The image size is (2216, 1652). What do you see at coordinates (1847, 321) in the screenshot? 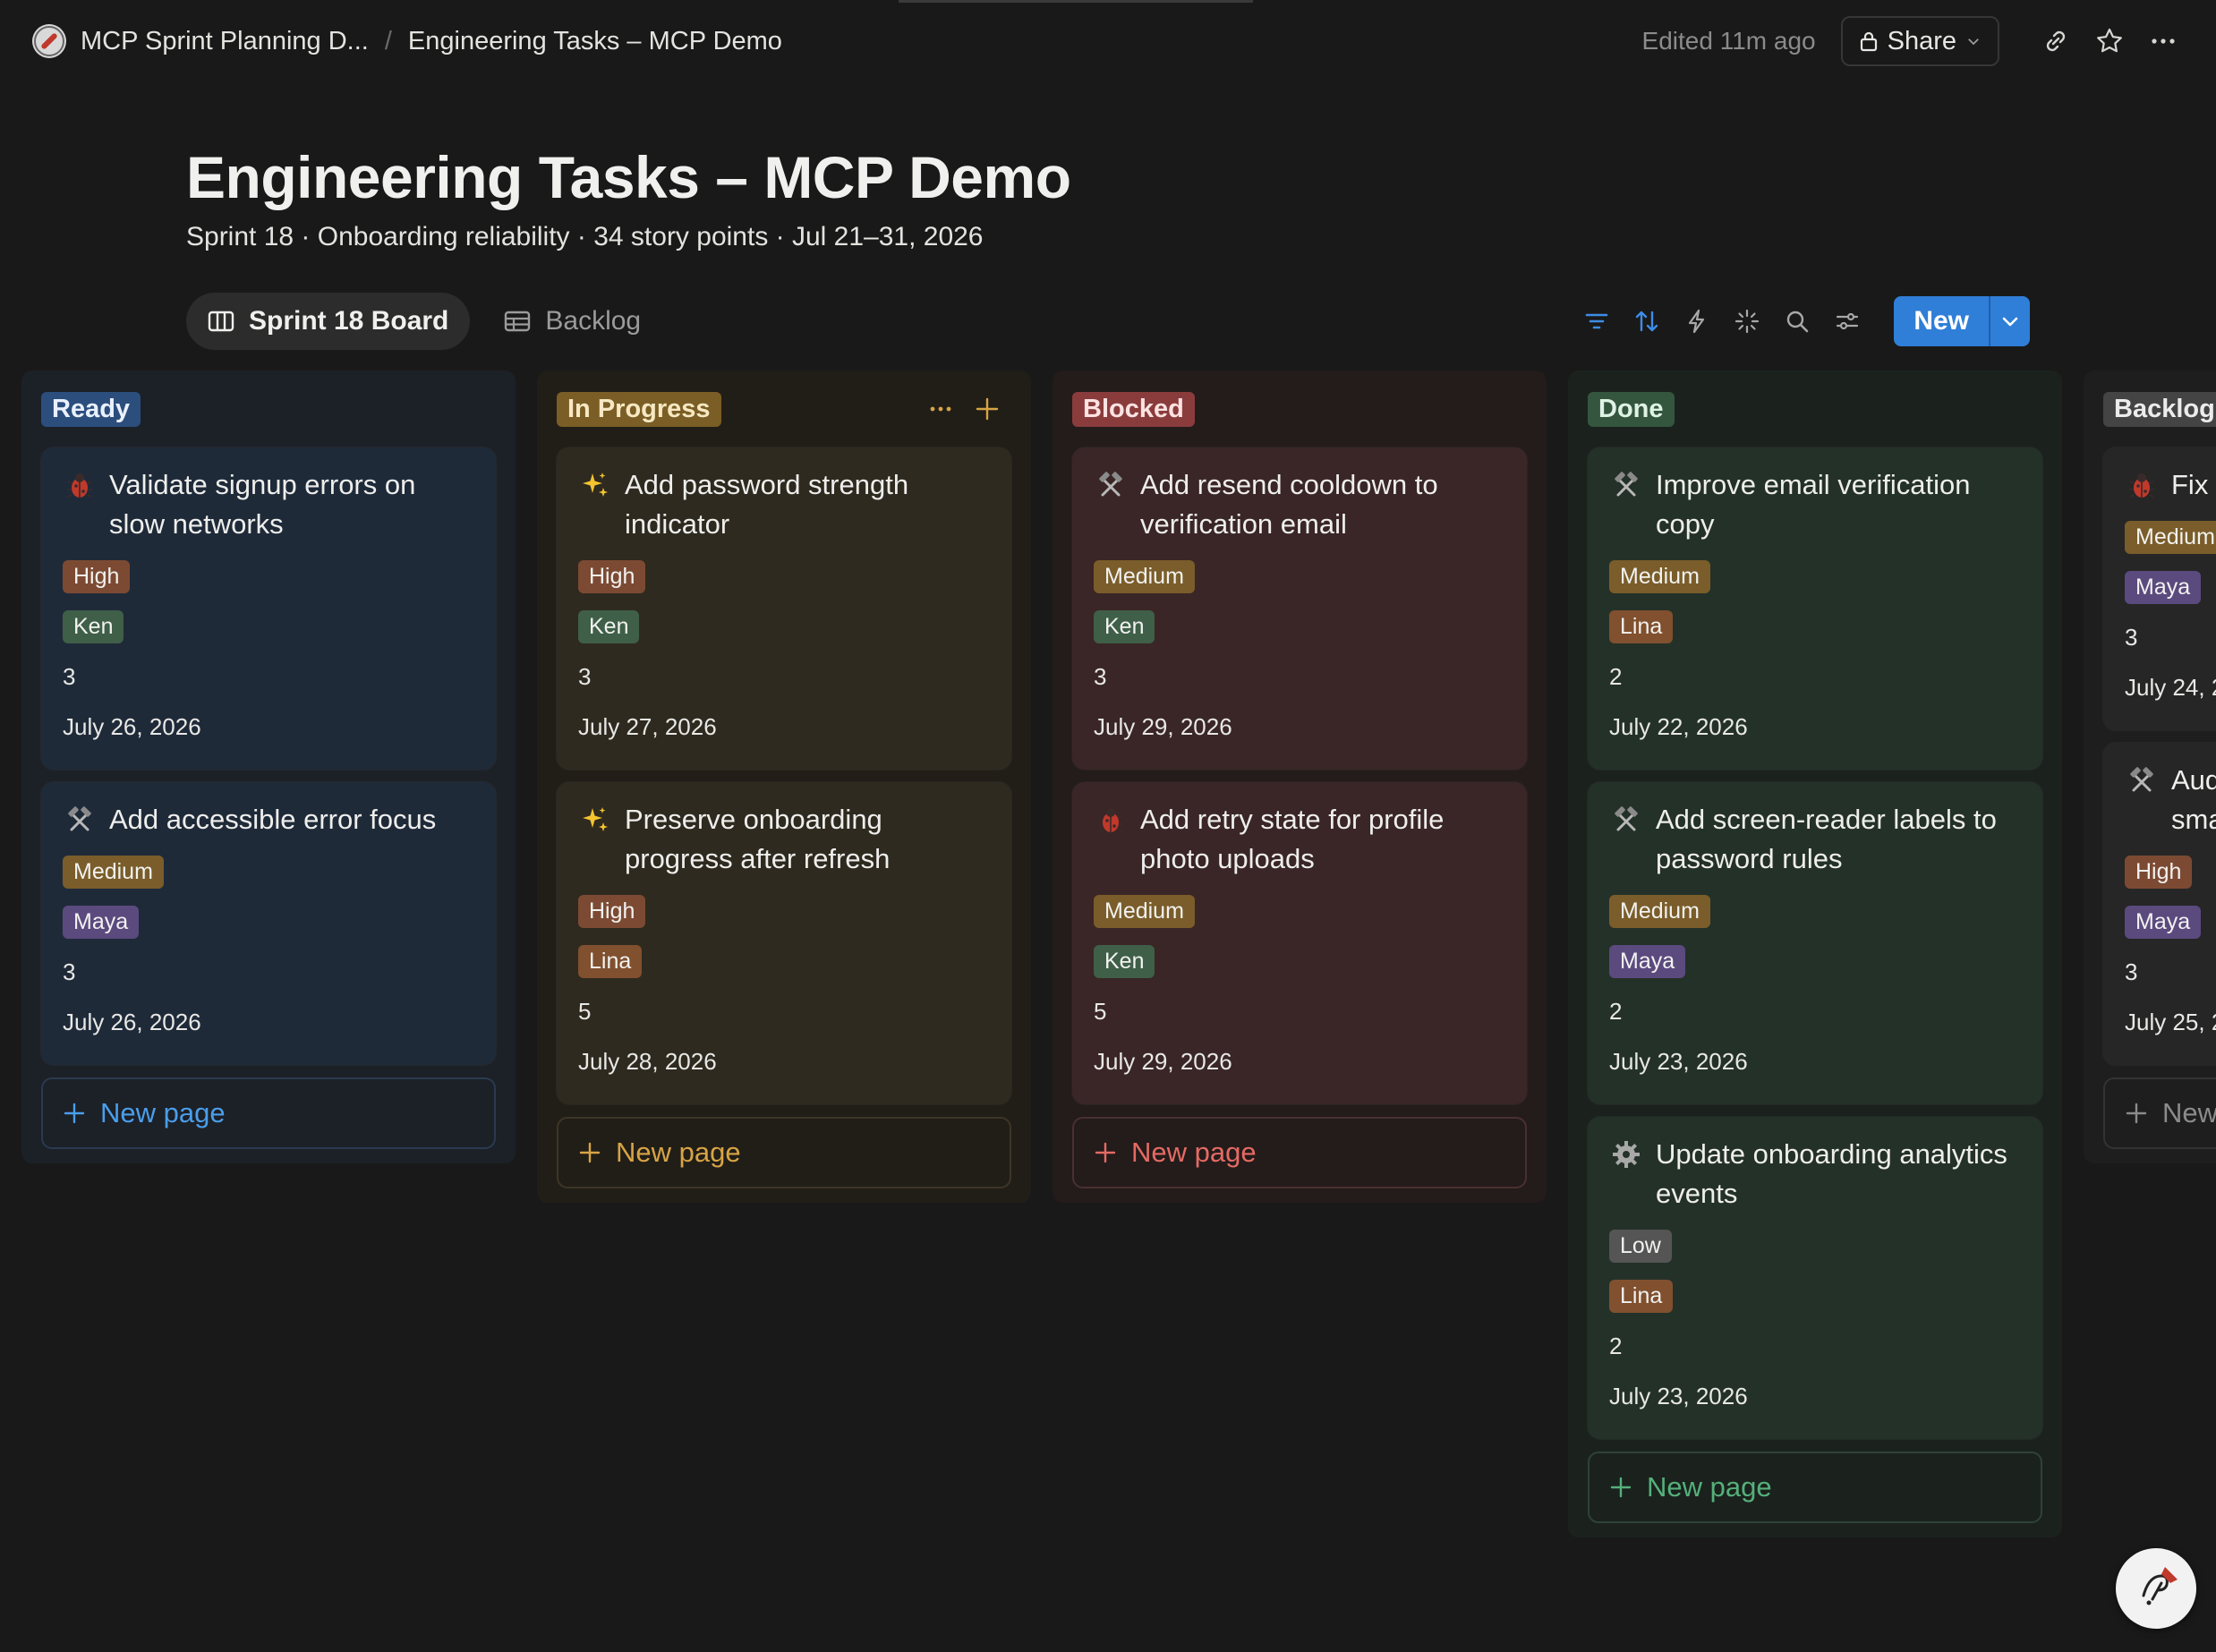
I see `view-settings-button` at bounding box center [1847, 321].